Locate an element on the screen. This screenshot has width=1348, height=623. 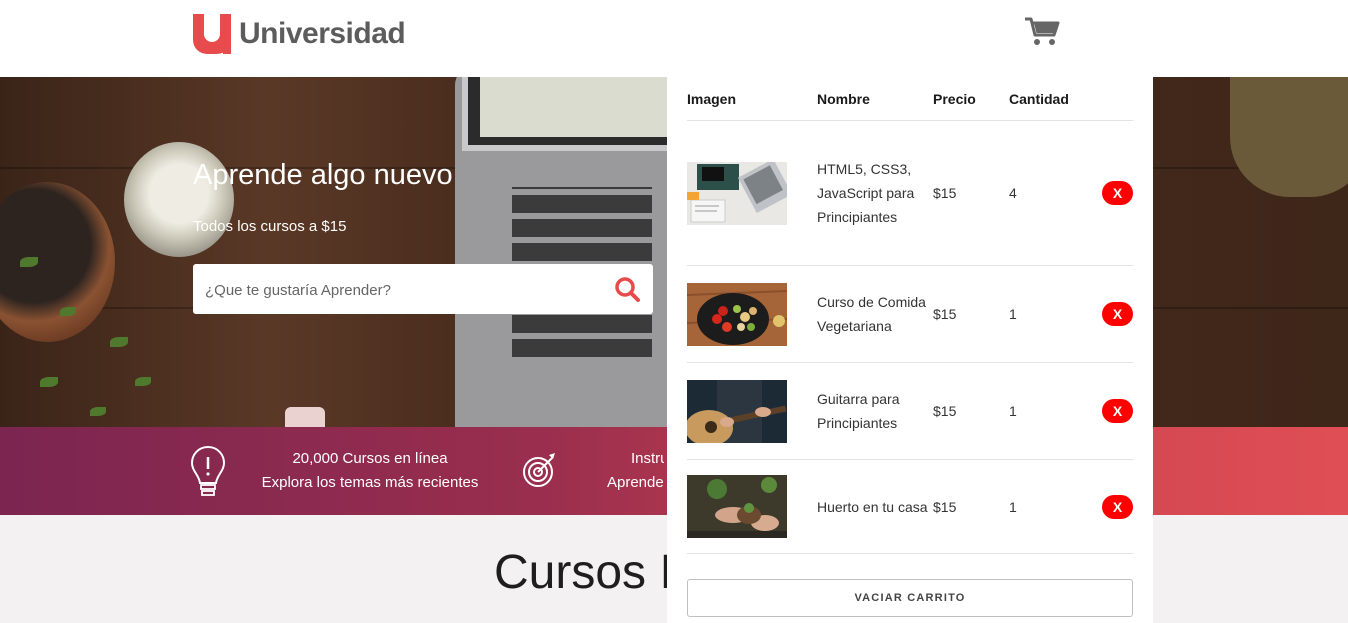
empty-cart-button: VACIAR CARRITO is located at coordinates (910, 598).